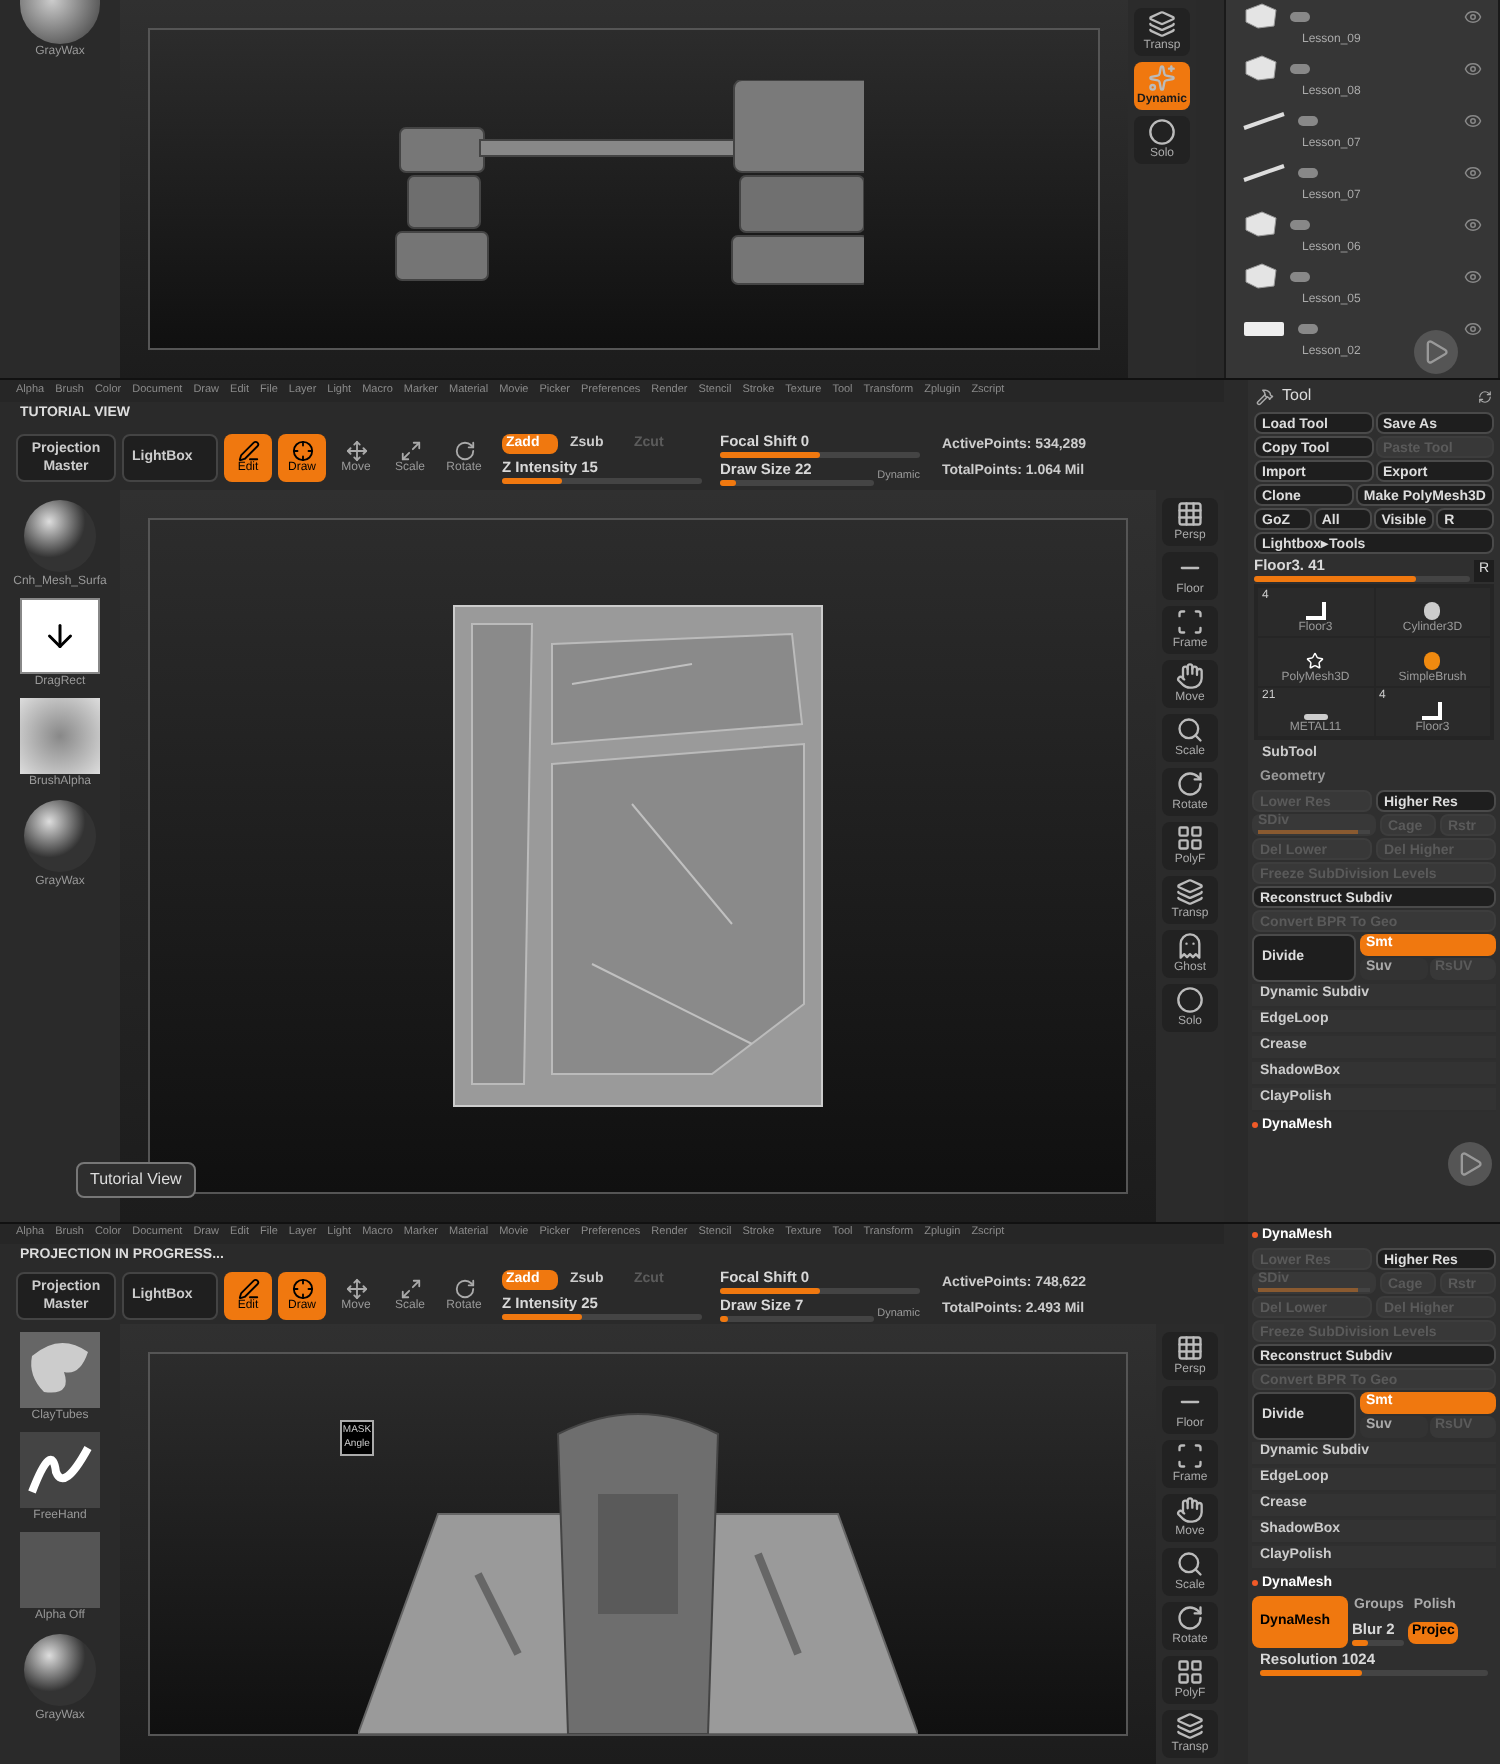 The height and width of the screenshot is (1764, 1500). What do you see at coordinates (60, 1470) in the screenshot?
I see `stroke-thumbnail` at bounding box center [60, 1470].